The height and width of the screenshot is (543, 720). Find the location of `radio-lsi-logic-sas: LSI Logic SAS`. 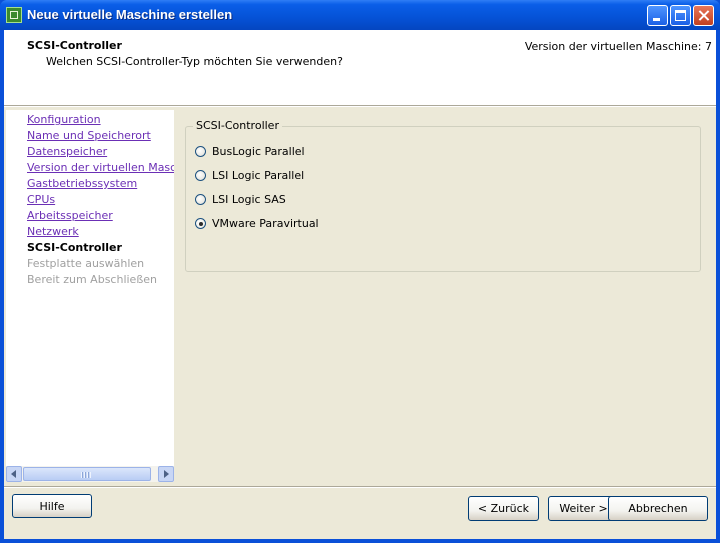

radio-lsi-logic-sas: LSI Logic SAS is located at coordinates (240, 199).